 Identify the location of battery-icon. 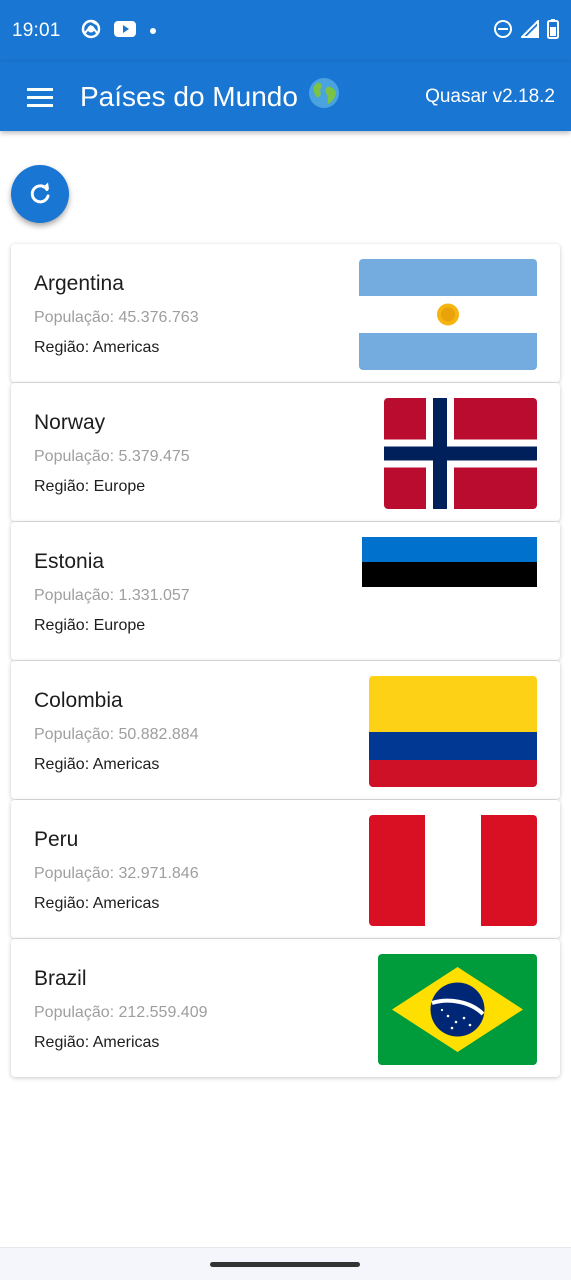
(553, 31).